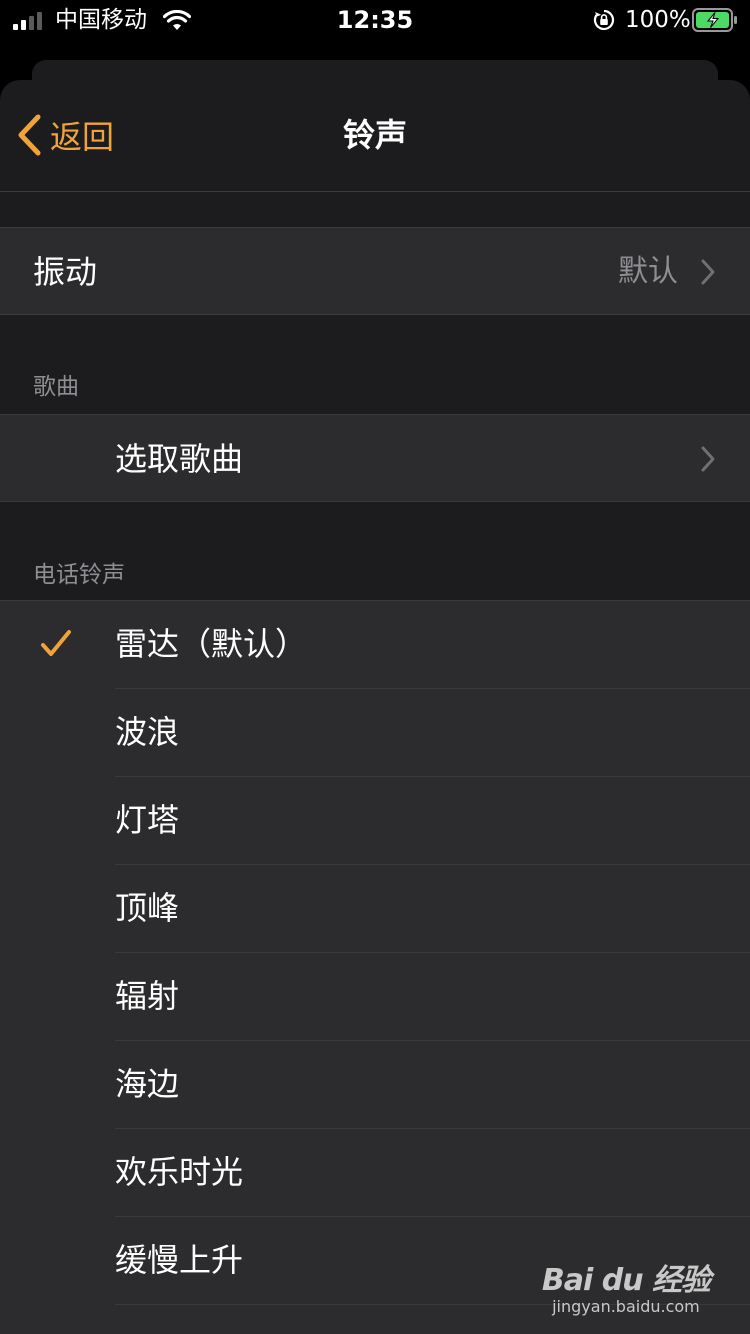 This screenshot has height=1334, width=750. Describe the element at coordinates (56, 643) in the screenshot. I see `checkmark-icon` at that location.